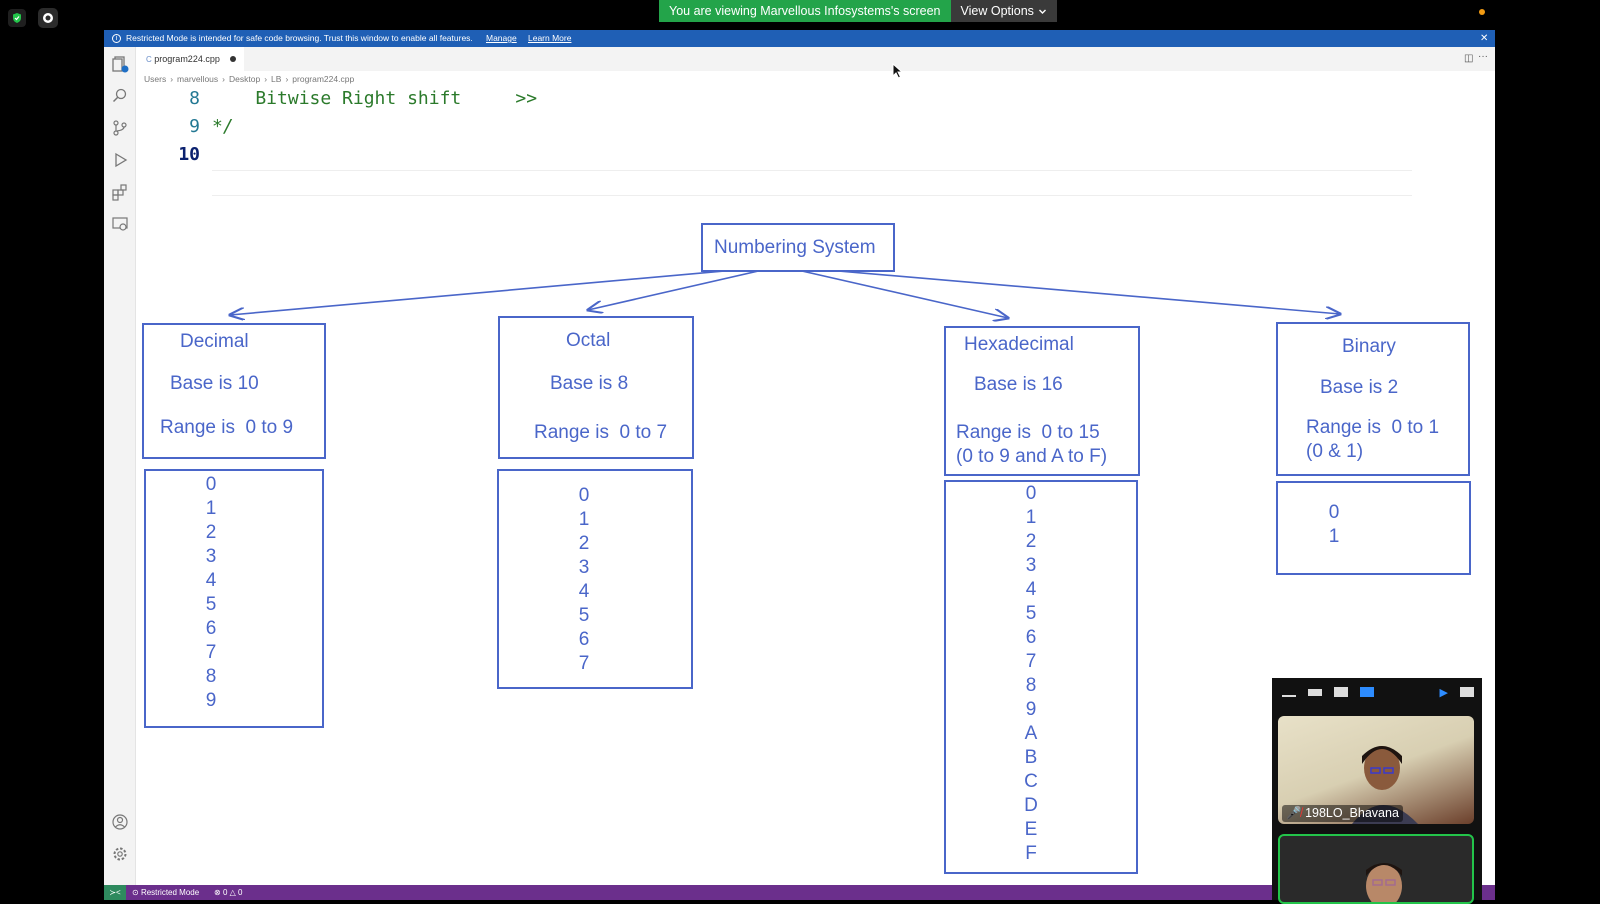  I want to click on active-speaker-icon, so click(1341, 692).